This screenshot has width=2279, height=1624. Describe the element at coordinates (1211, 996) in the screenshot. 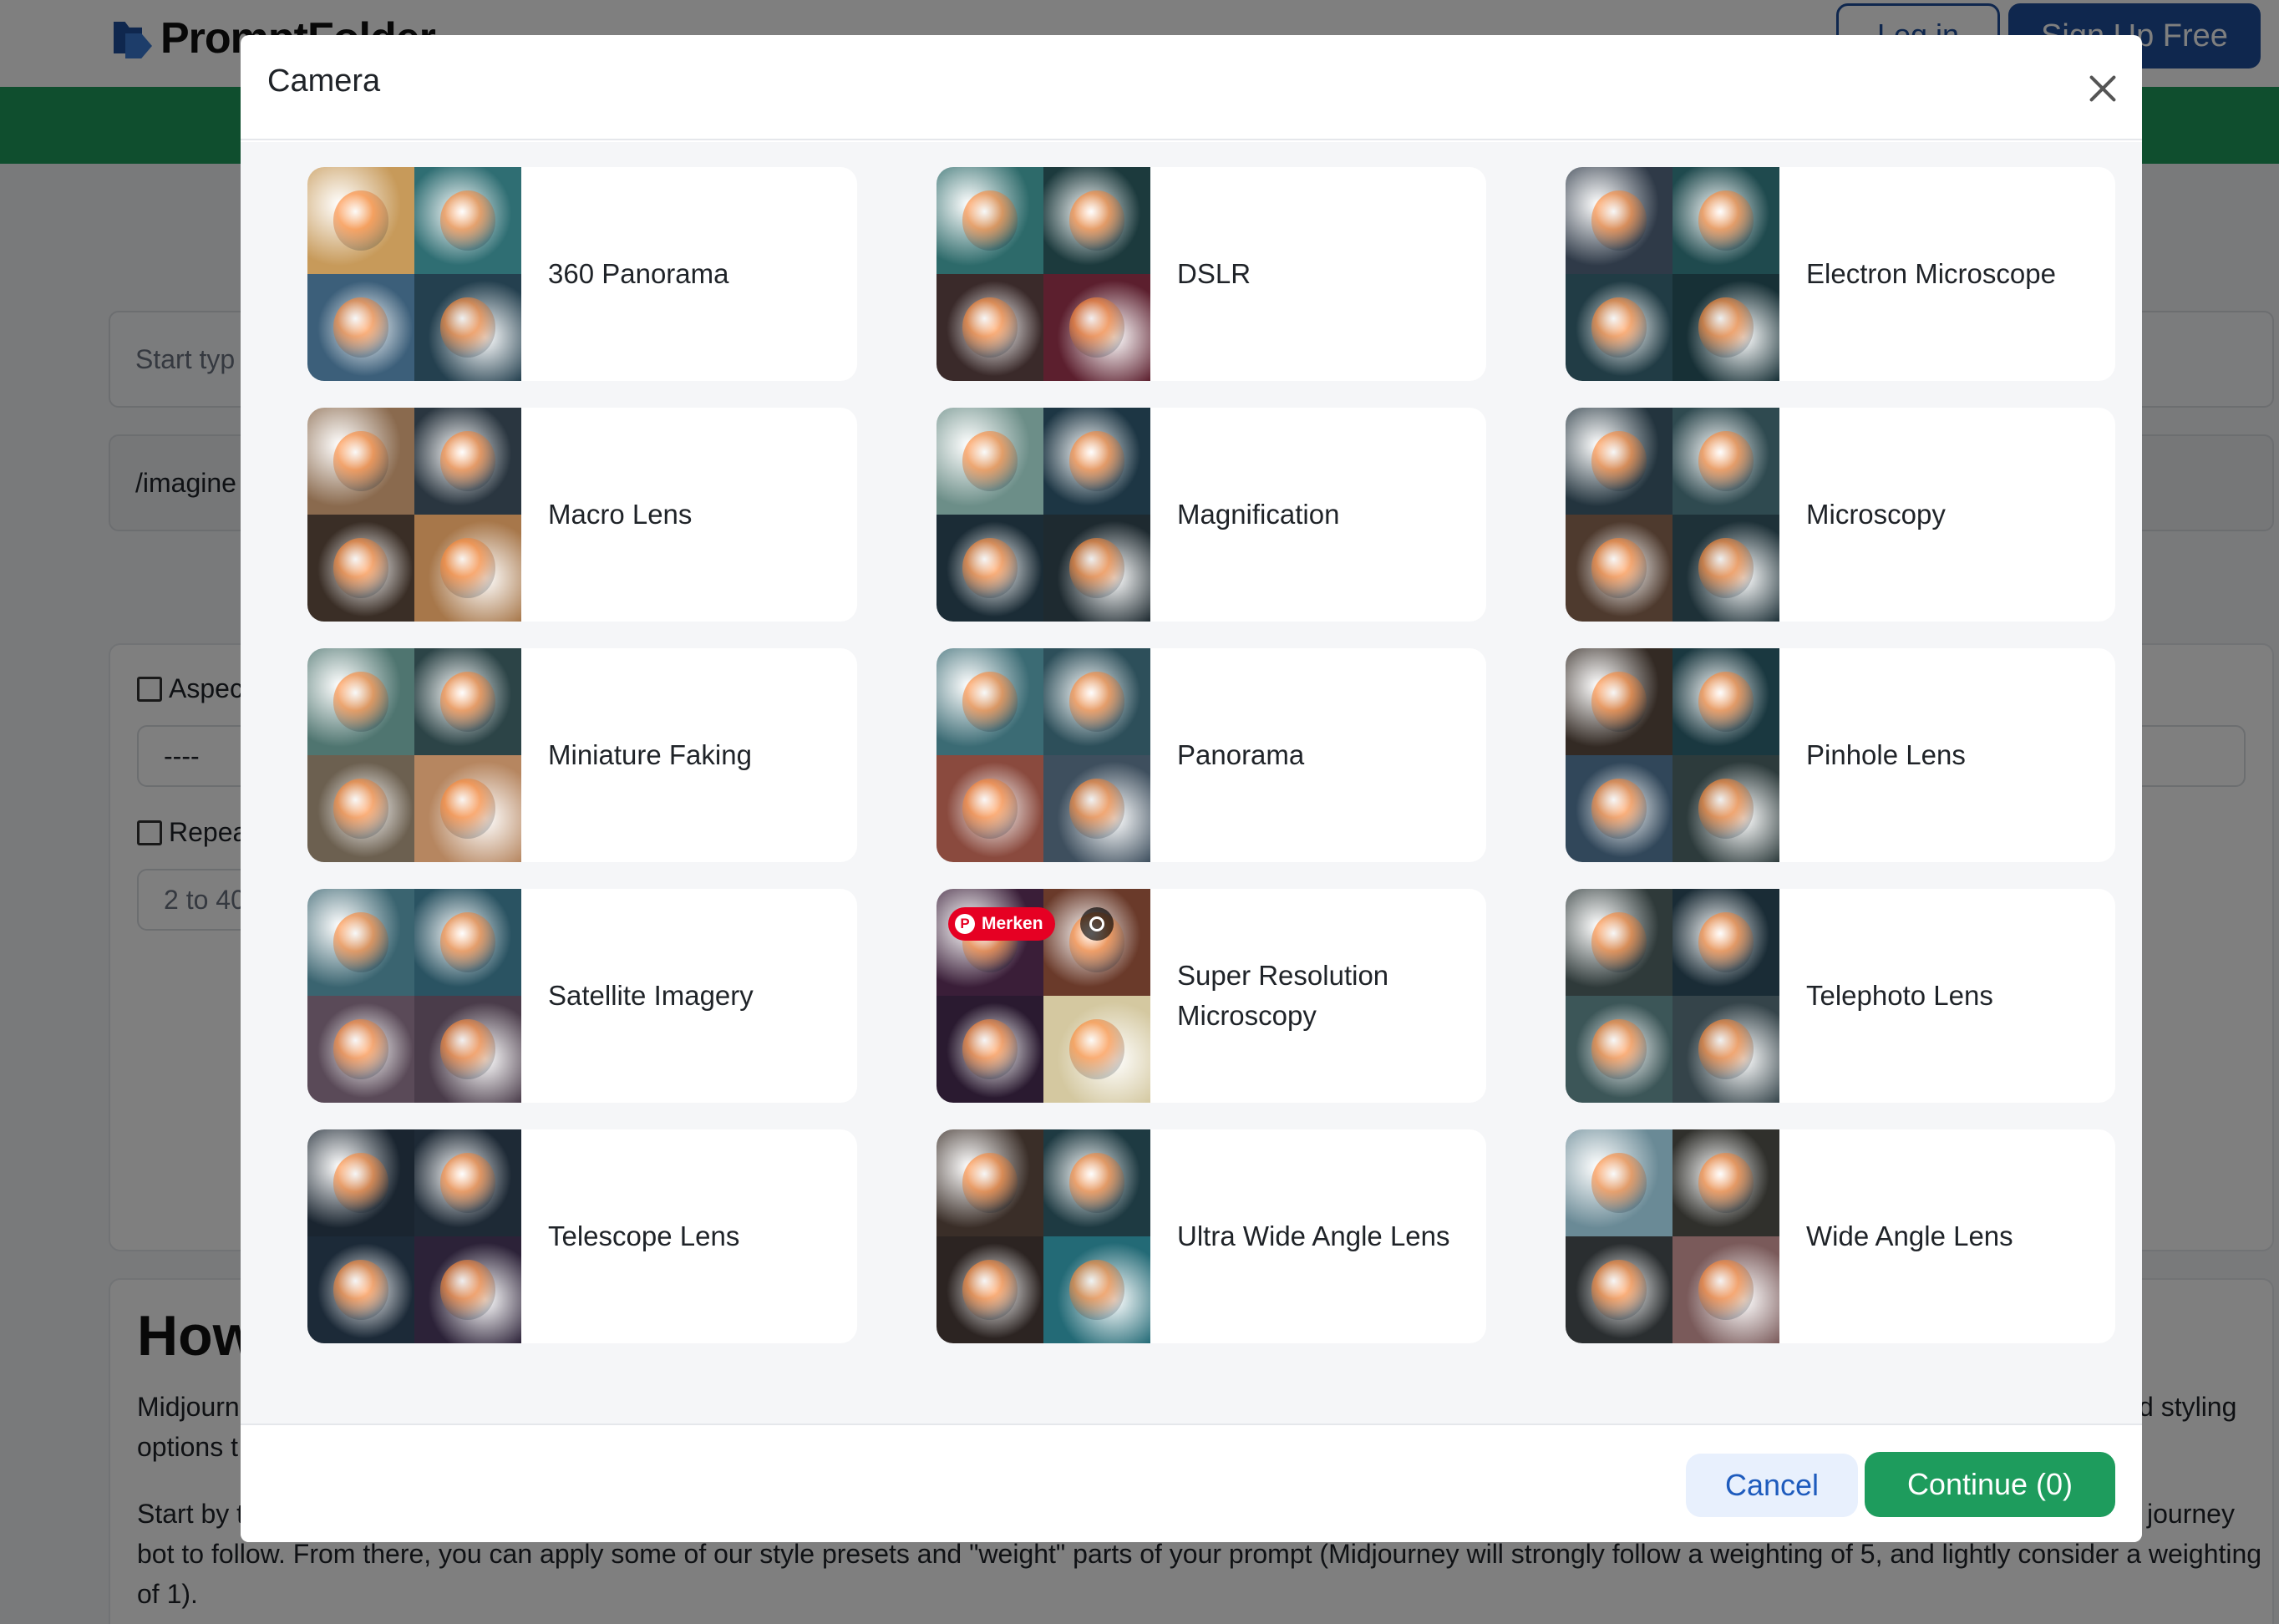

I see `camera-option-card: P Merken Super Resolution Microscopy` at that location.